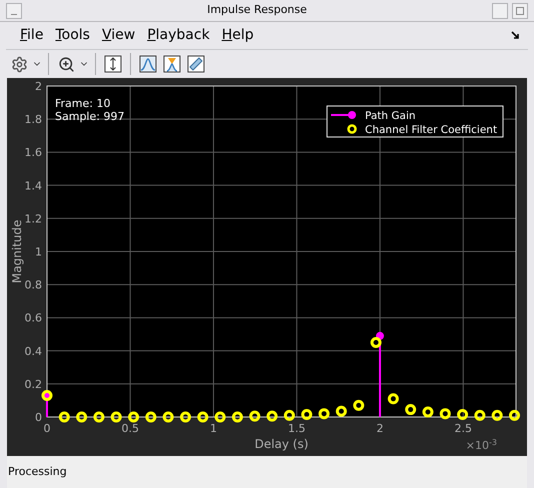  Describe the element at coordinates (37, 471) in the screenshot. I see `status-text: Processing` at that location.